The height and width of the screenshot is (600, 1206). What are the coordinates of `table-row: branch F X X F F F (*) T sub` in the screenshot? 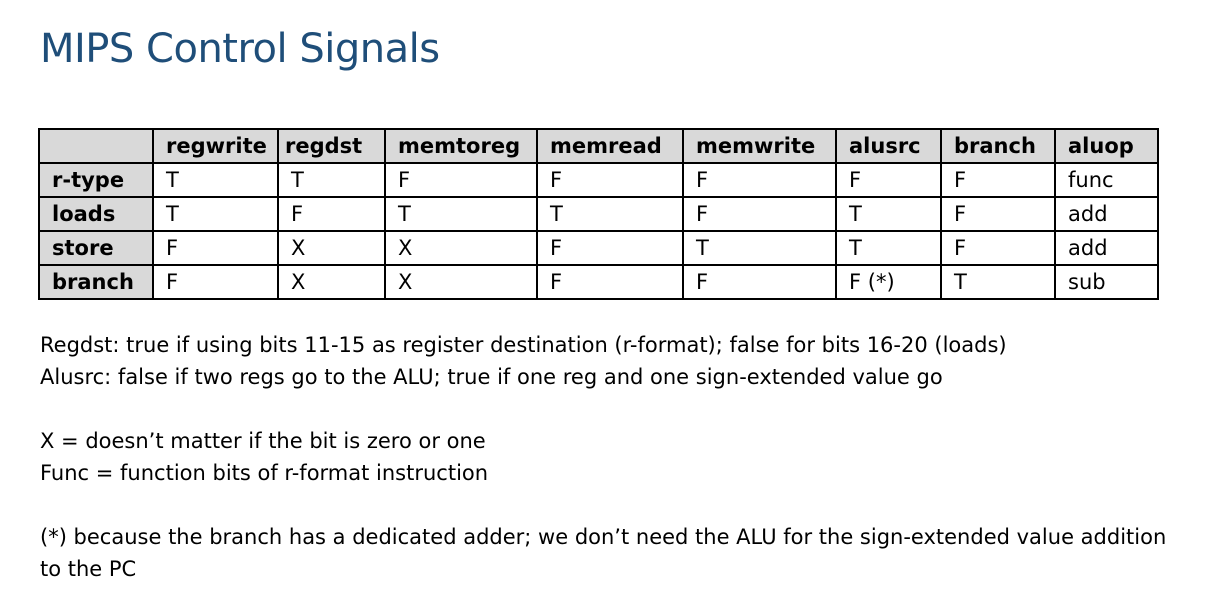 It's located at (598, 282).